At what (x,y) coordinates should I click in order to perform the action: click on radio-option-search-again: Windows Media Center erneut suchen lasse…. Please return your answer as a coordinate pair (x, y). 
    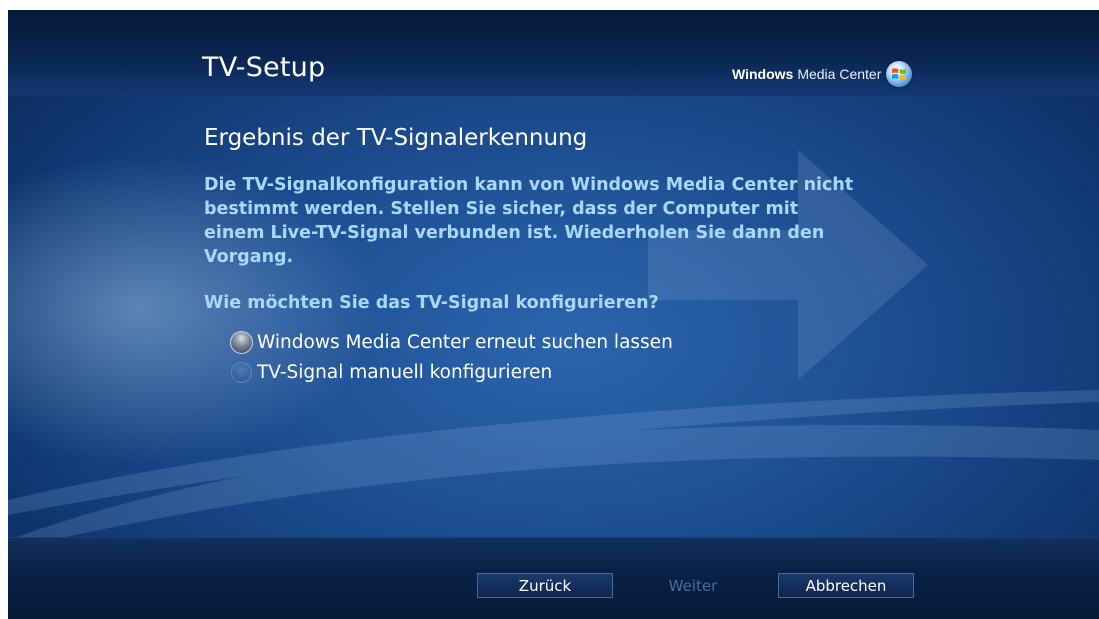
    Looking at the image, I should click on (451, 342).